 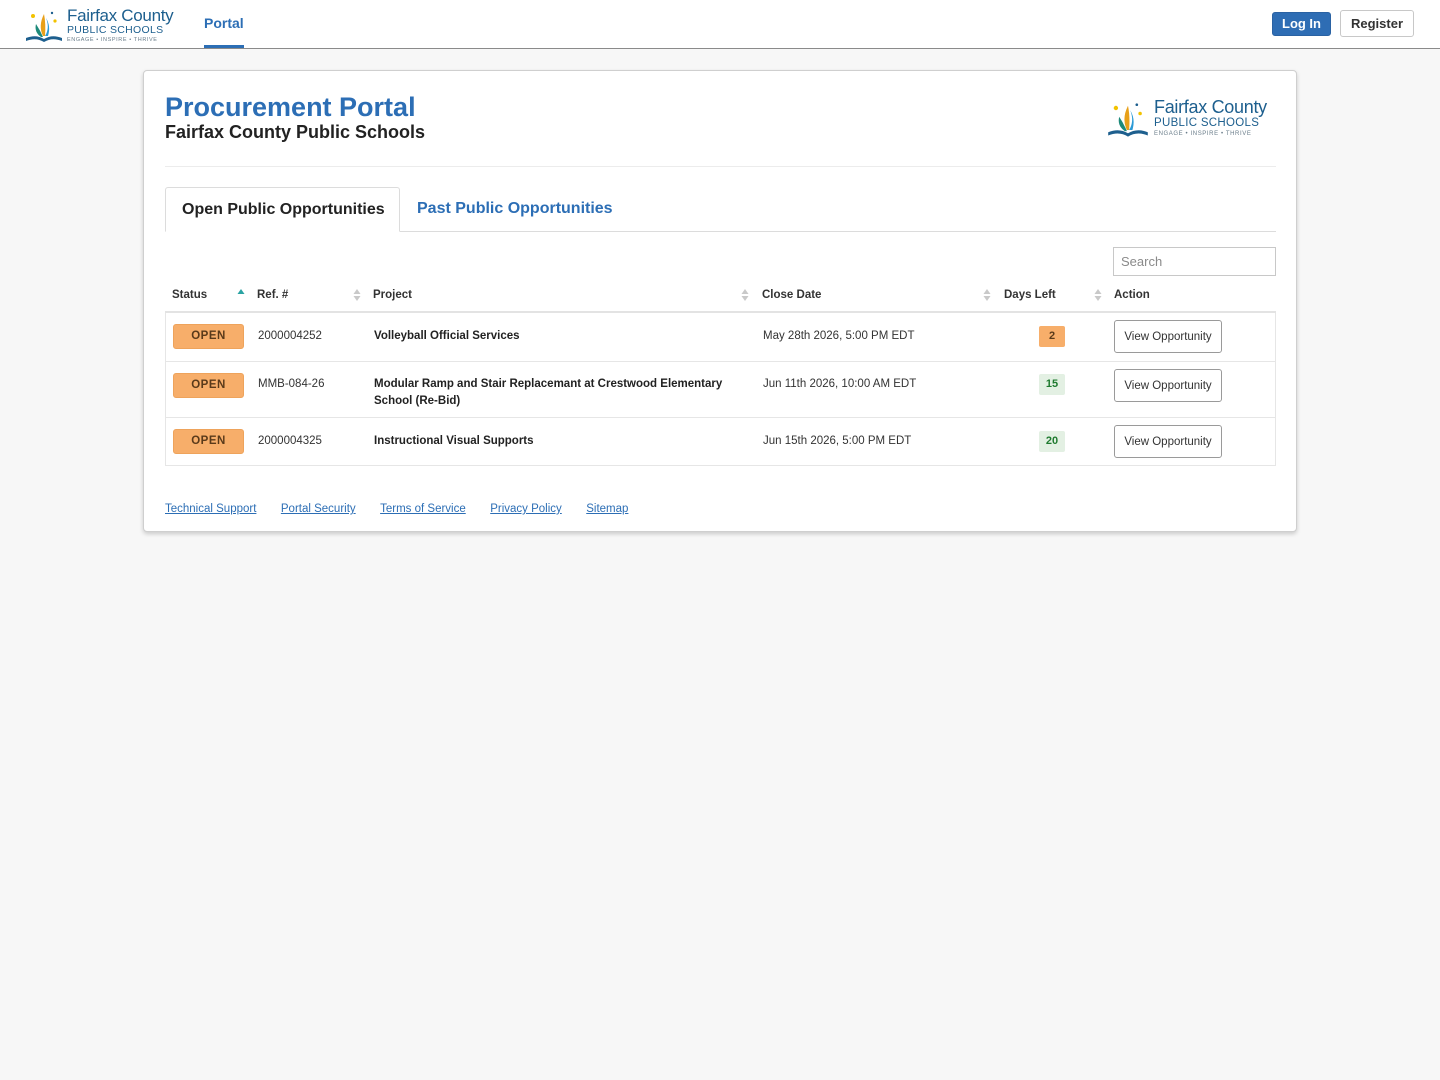 What do you see at coordinates (290, 336) in the screenshot?
I see `ref-number: 2000004252` at bounding box center [290, 336].